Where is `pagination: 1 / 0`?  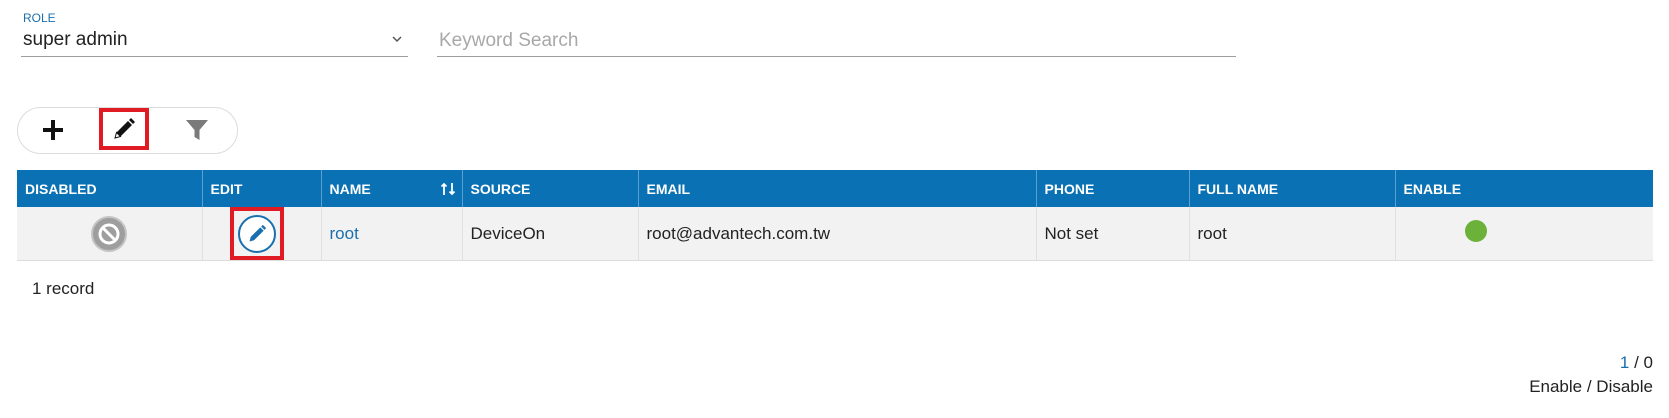 pagination: 1 / 0 is located at coordinates (1636, 363).